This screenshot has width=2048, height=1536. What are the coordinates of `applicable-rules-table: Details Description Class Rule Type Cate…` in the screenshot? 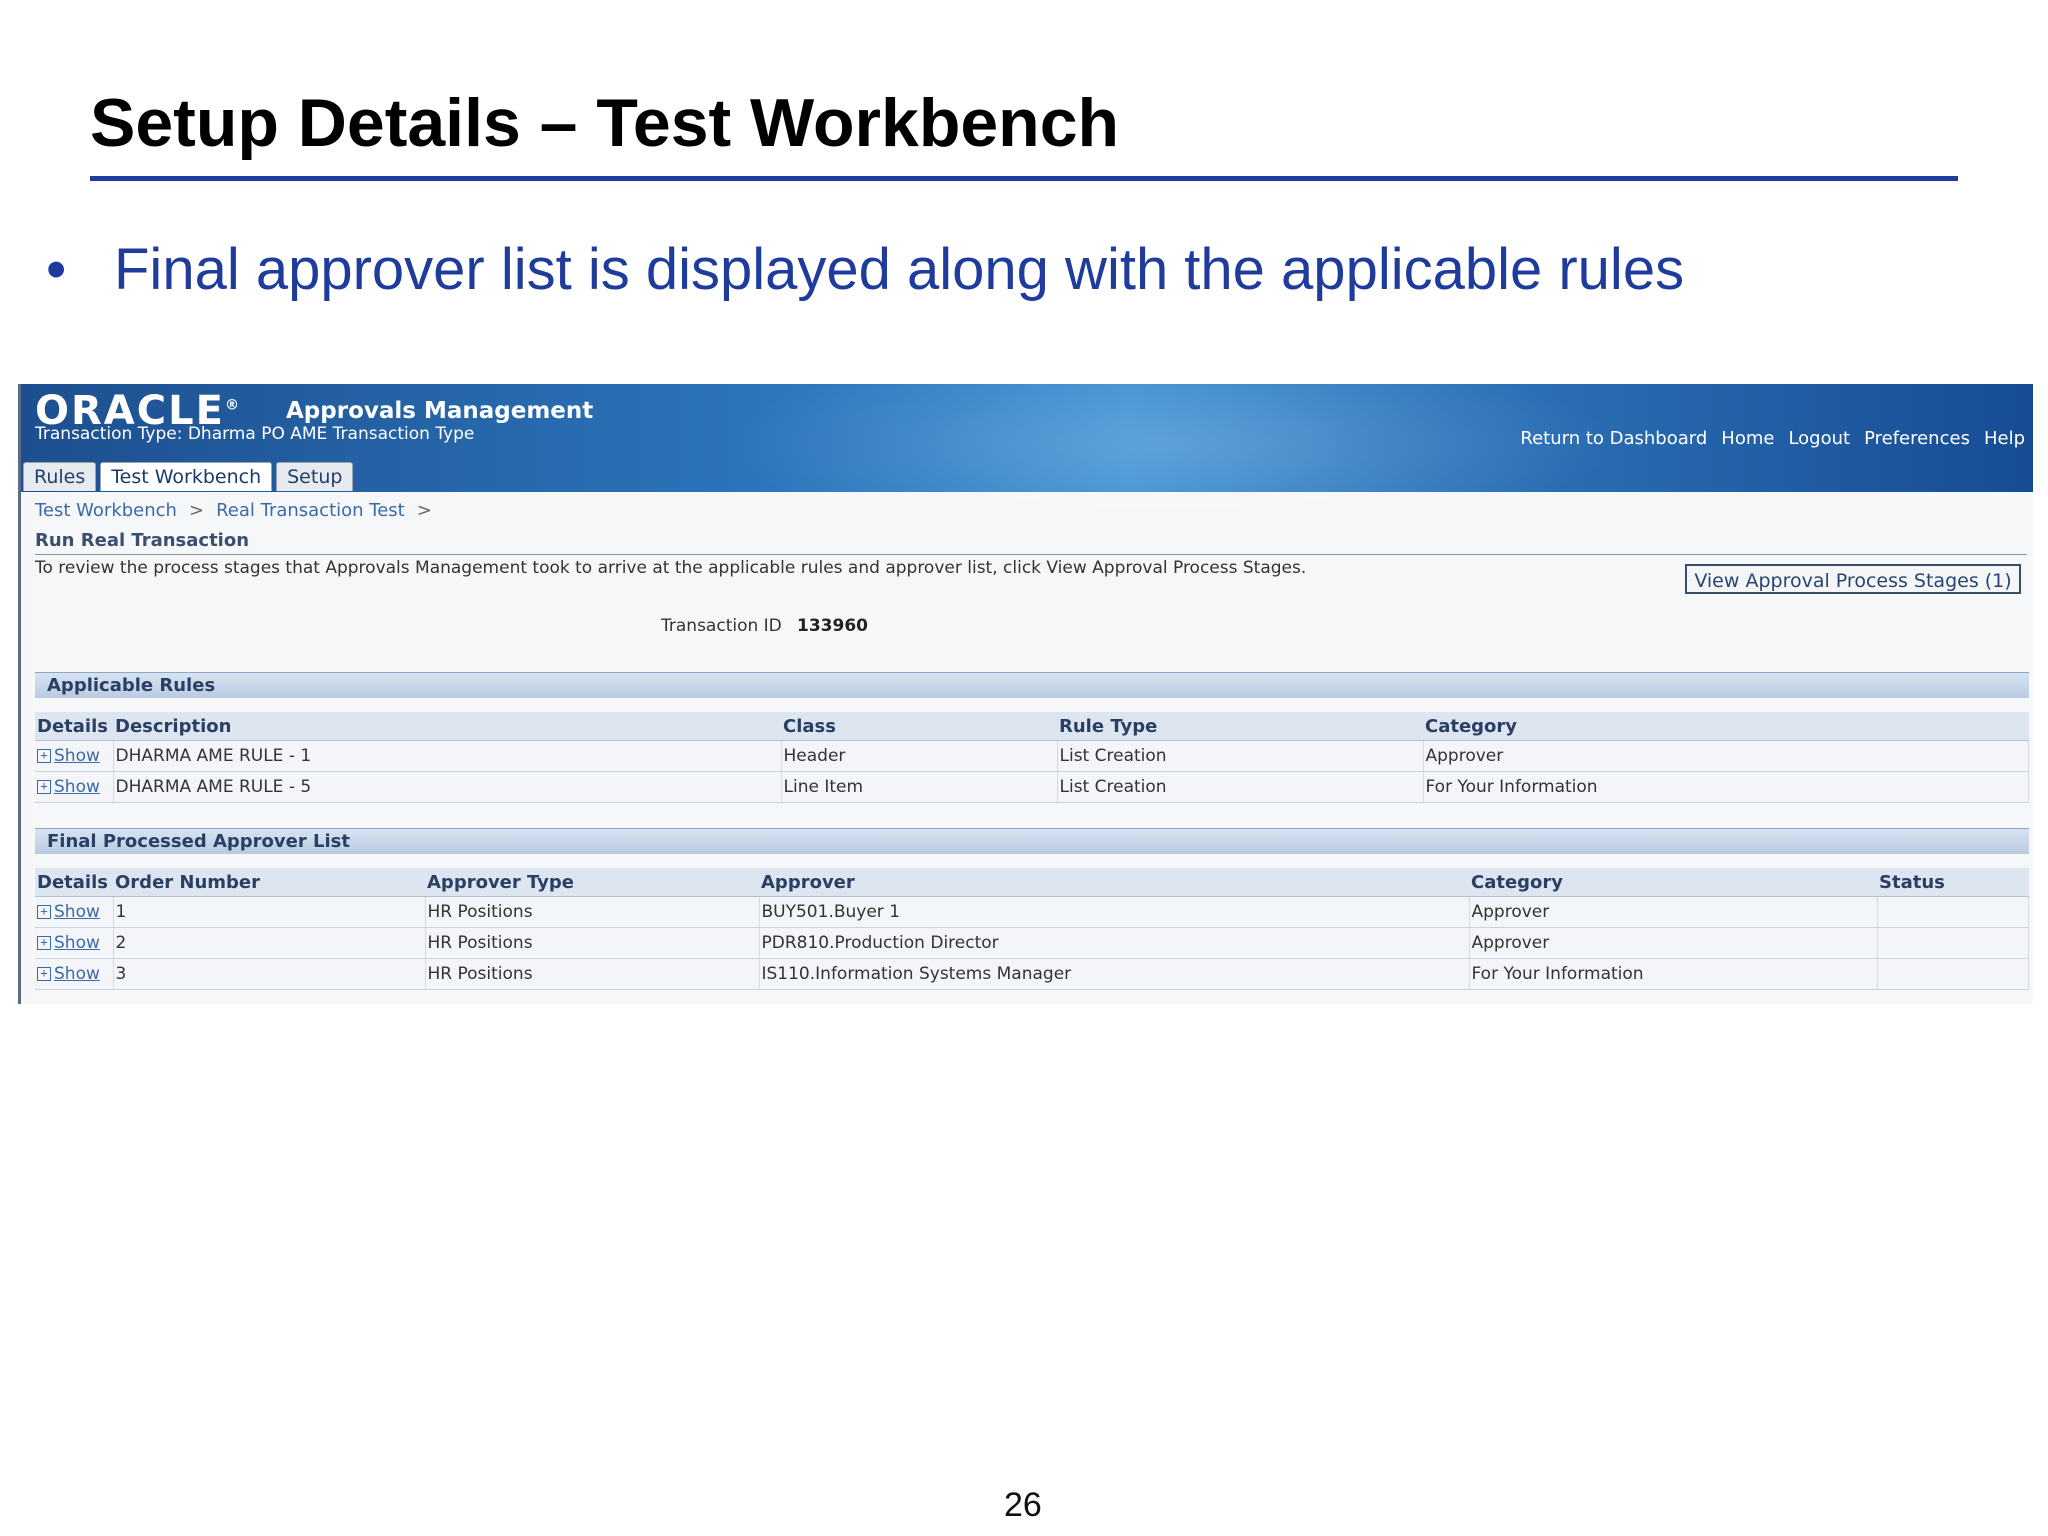 It's located at (1032, 757).